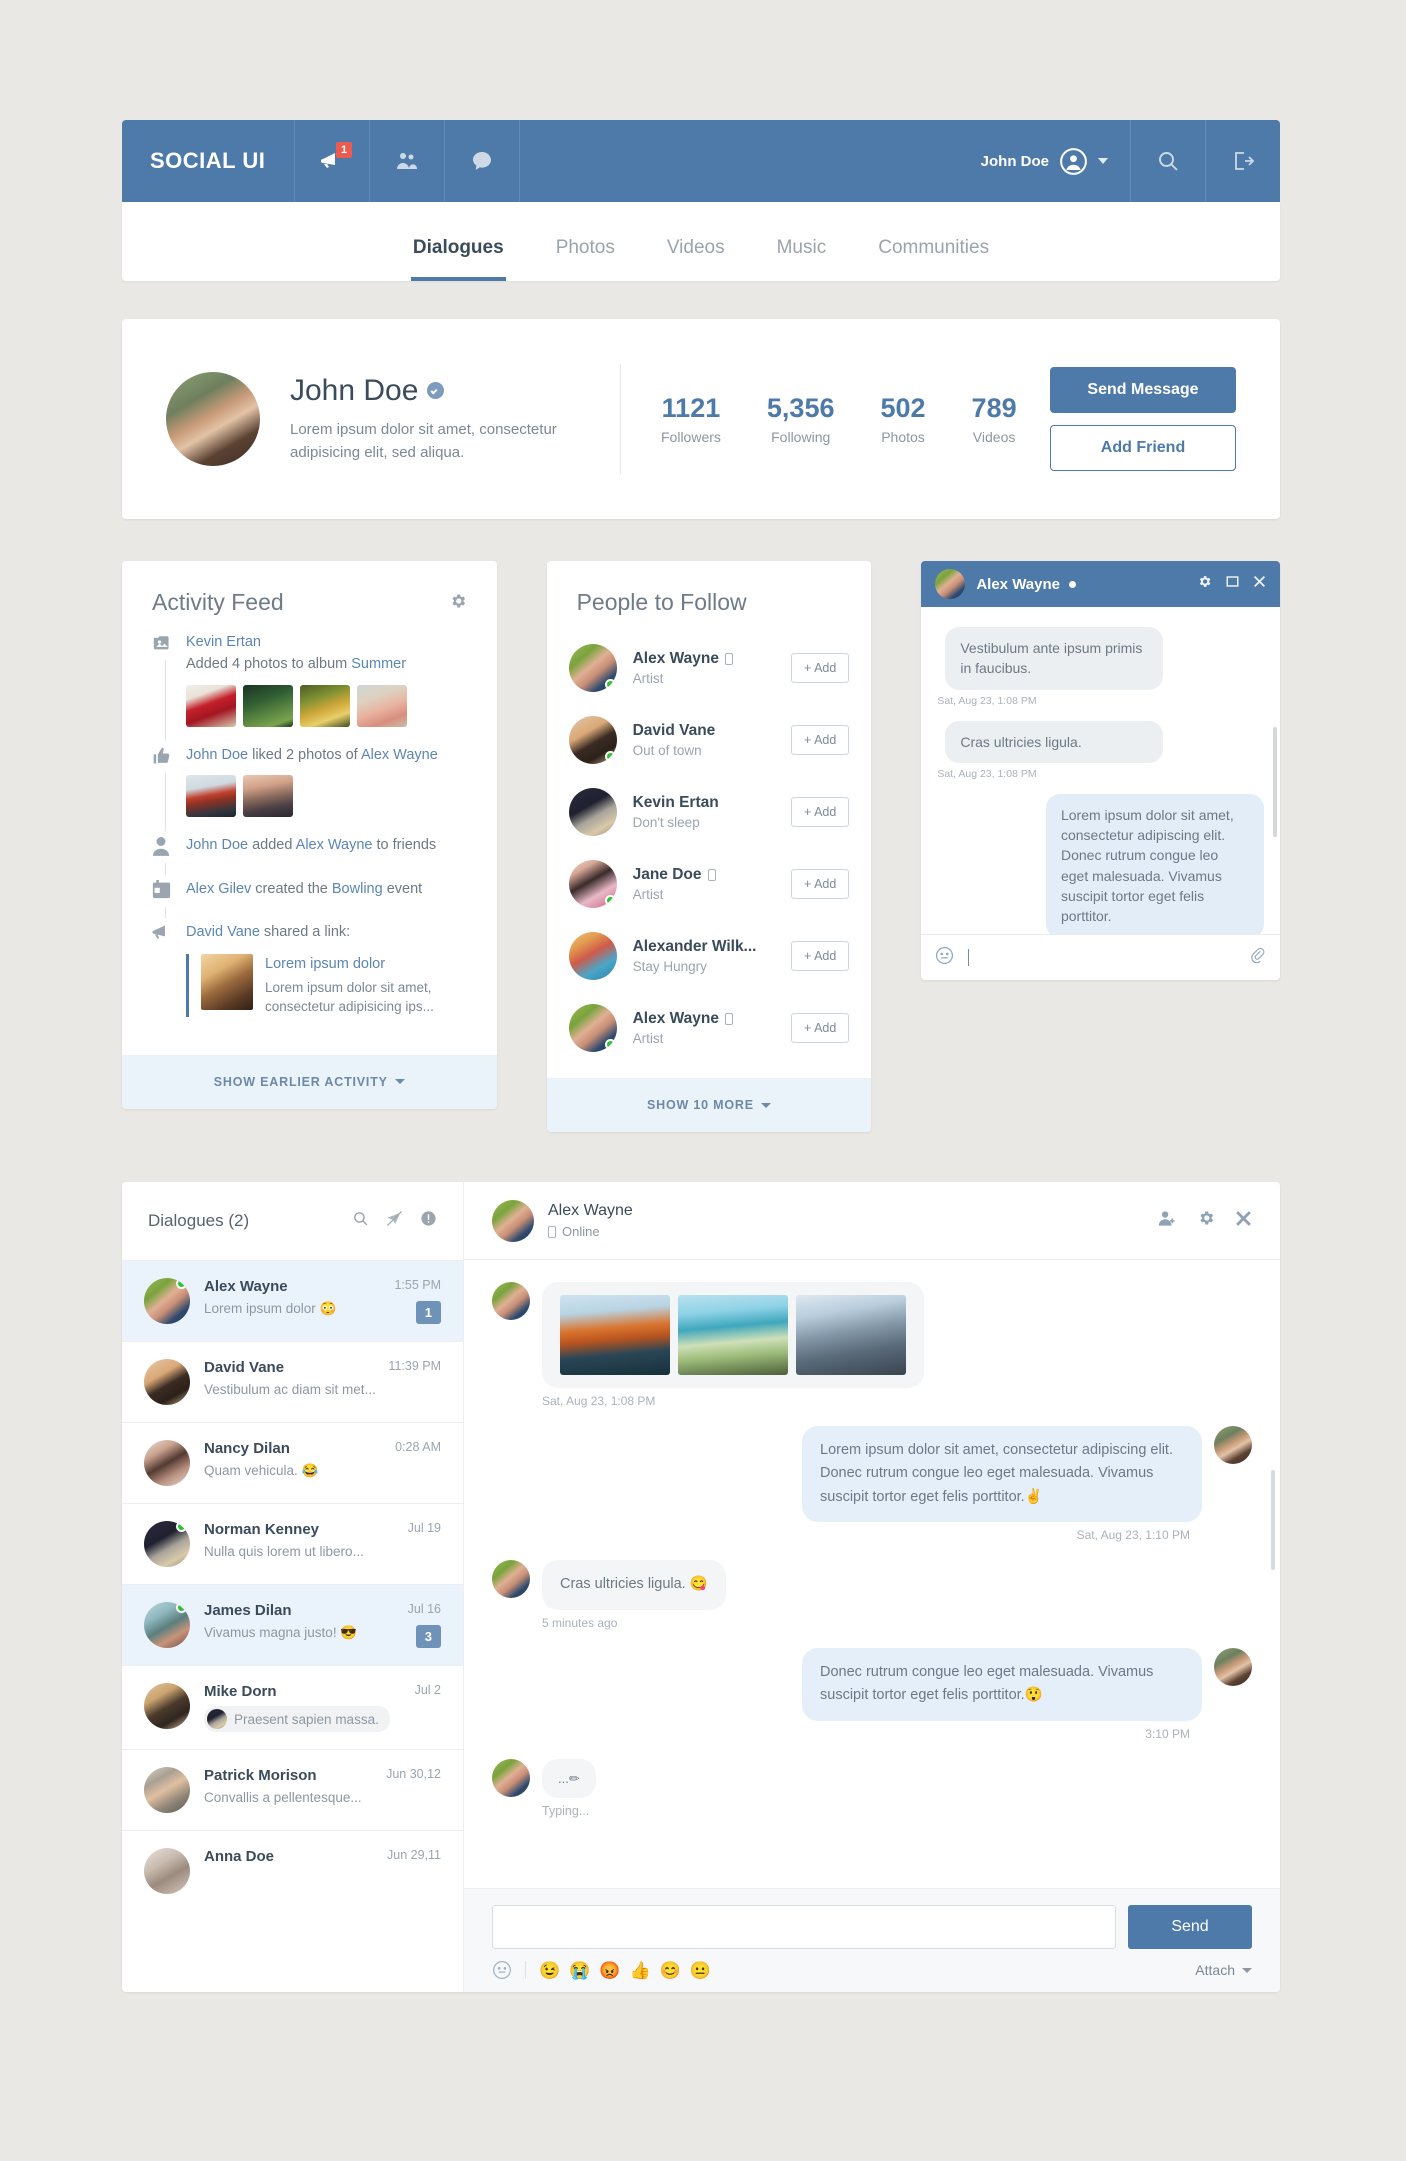 The height and width of the screenshot is (2161, 1406). Describe the element at coordinates (667, 875) in the screenshot. I see `person-name: Jane Doe` at that location.